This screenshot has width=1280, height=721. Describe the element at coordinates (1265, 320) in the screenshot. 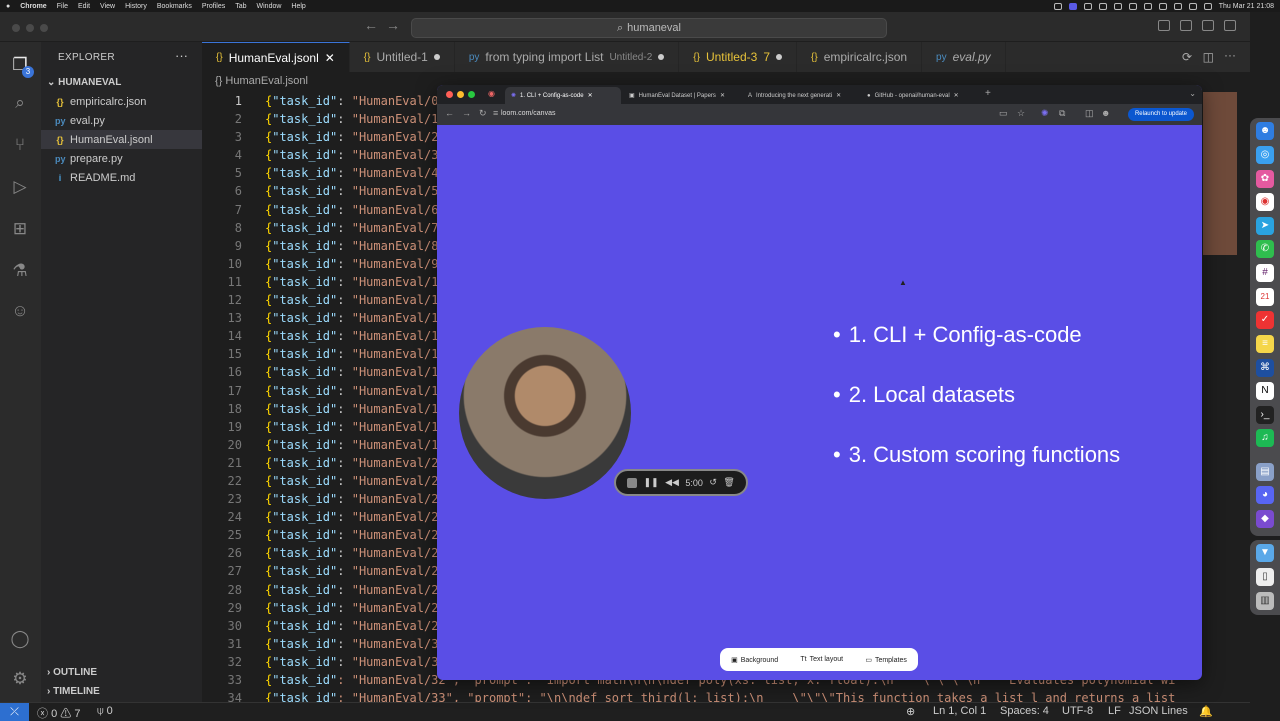

I see `todo-icon: ✓` at that location.